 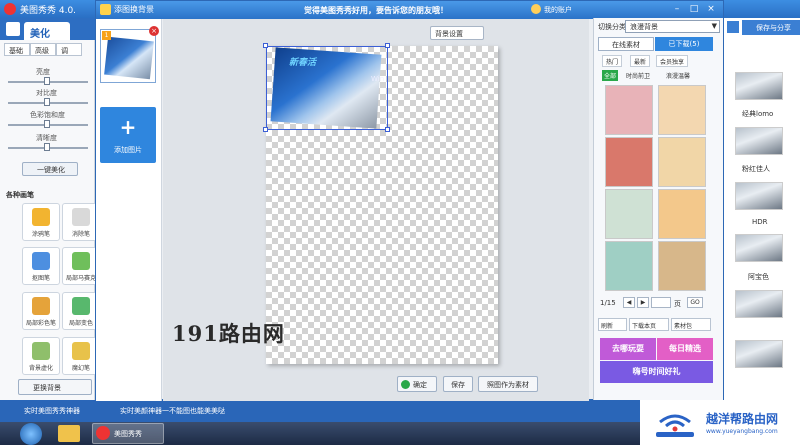 I want to click on photo-list: 1 × + 添加图片, so click(x=129, y=210).